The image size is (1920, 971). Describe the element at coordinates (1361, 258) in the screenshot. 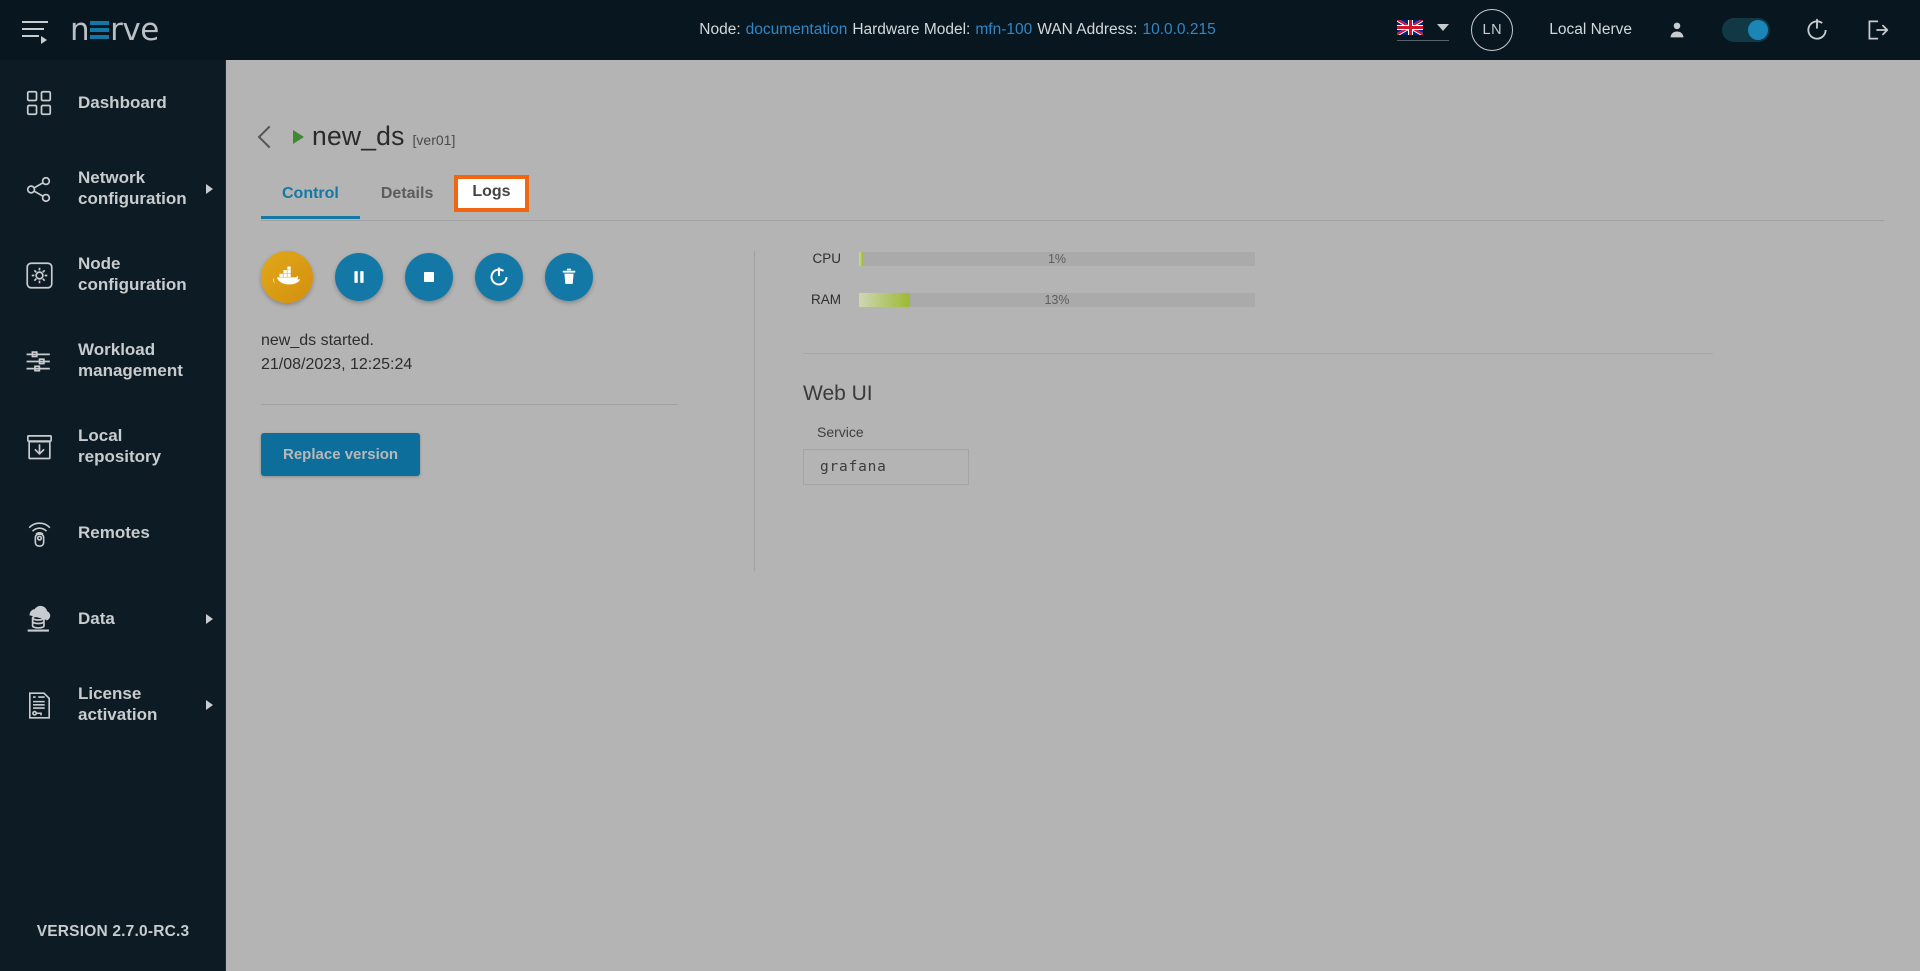

I see `metric-cpu: CPU 1%` at that location.